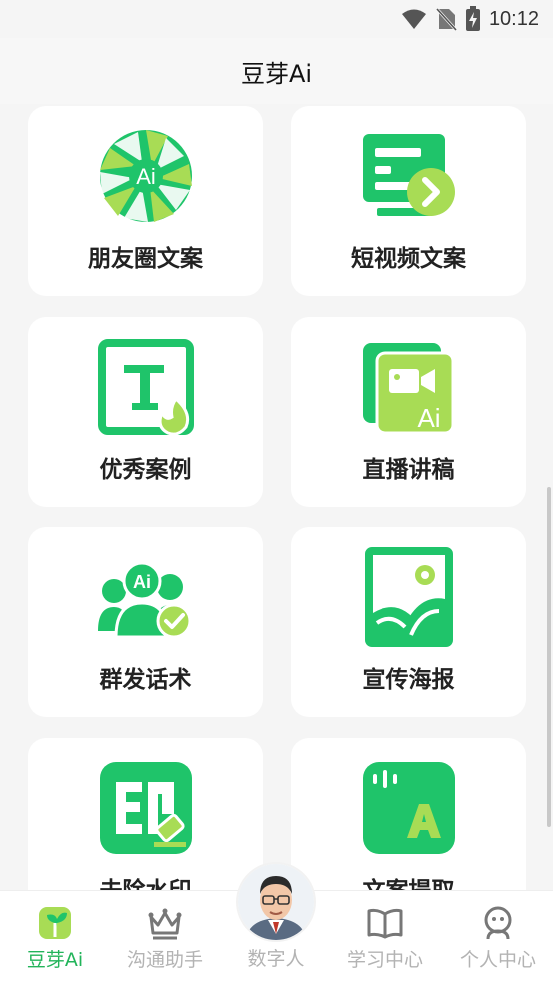  Describe the element at coordinates (164, 960) in the screenshot. I see `nav-label: 沟通助手` at that location.